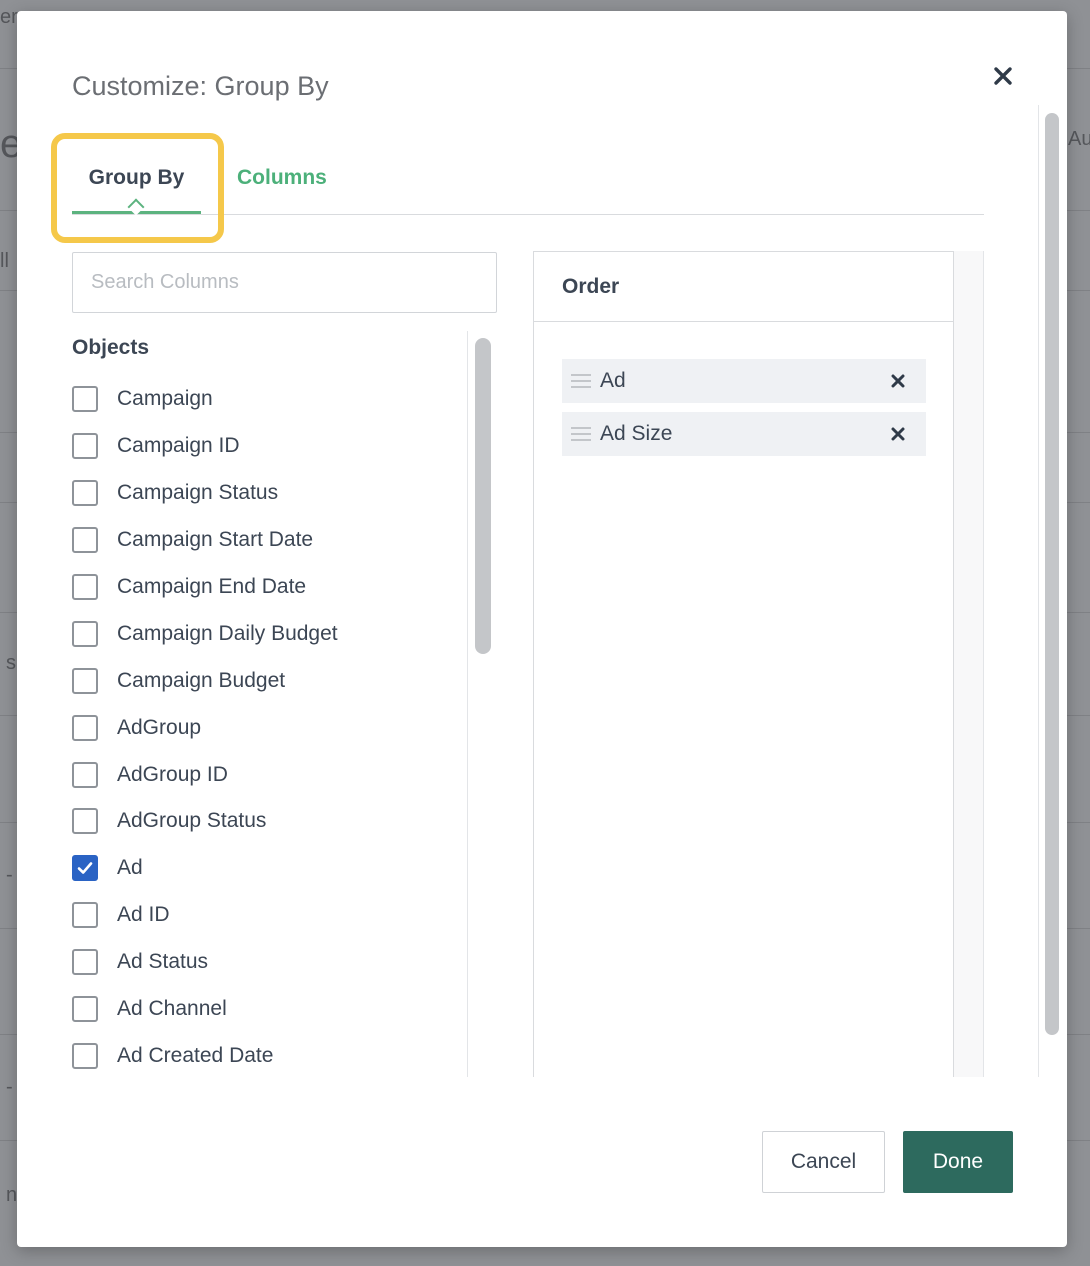 Image resolution: width=1090 pixels, height=1266 pixels. What do you see at coordinates (130, 868) in the screenshot?
I see `list-item-label: Ad` at bounding box center [130, 868].